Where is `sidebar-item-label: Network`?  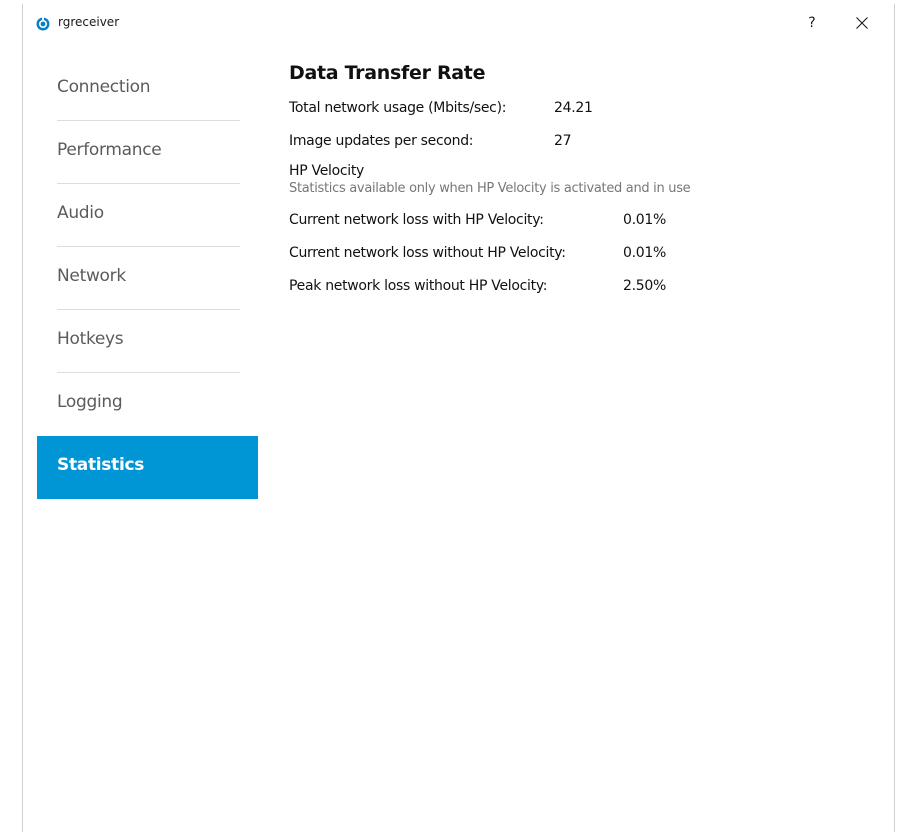
sidebar-item-label: Network is located at coordinates (91, 275).